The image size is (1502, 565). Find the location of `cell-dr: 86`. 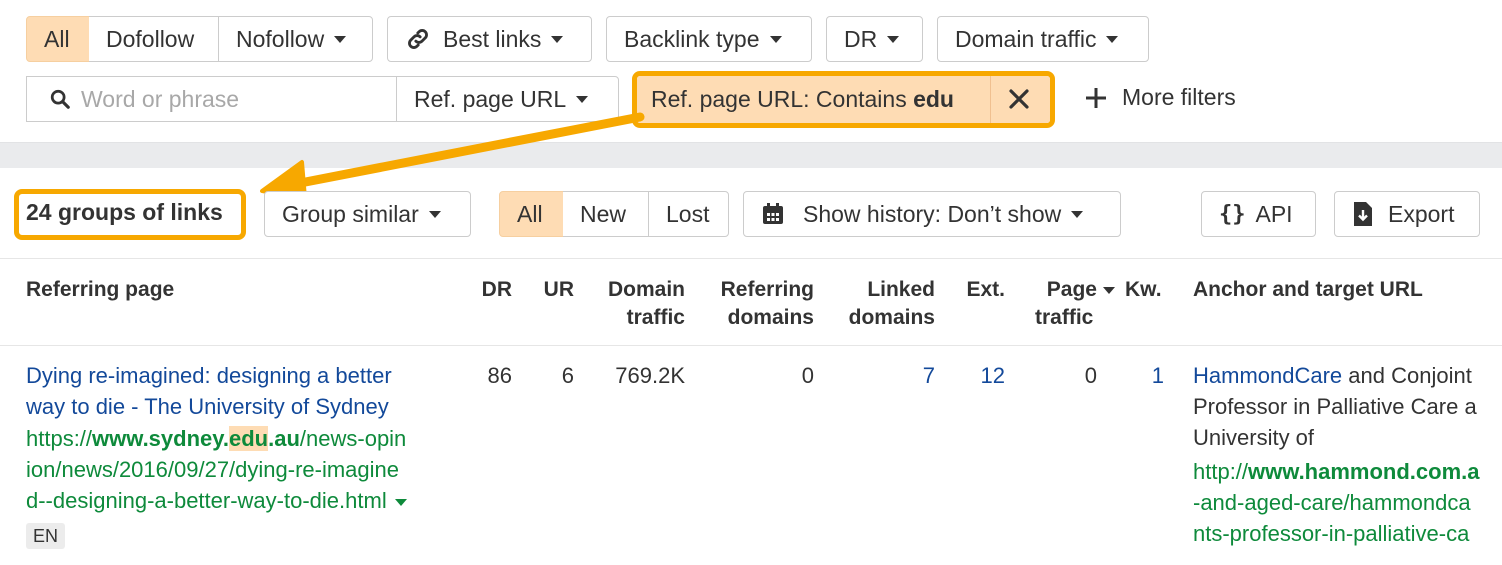

cell-dr: 86 is located at coordinates (499, 375).